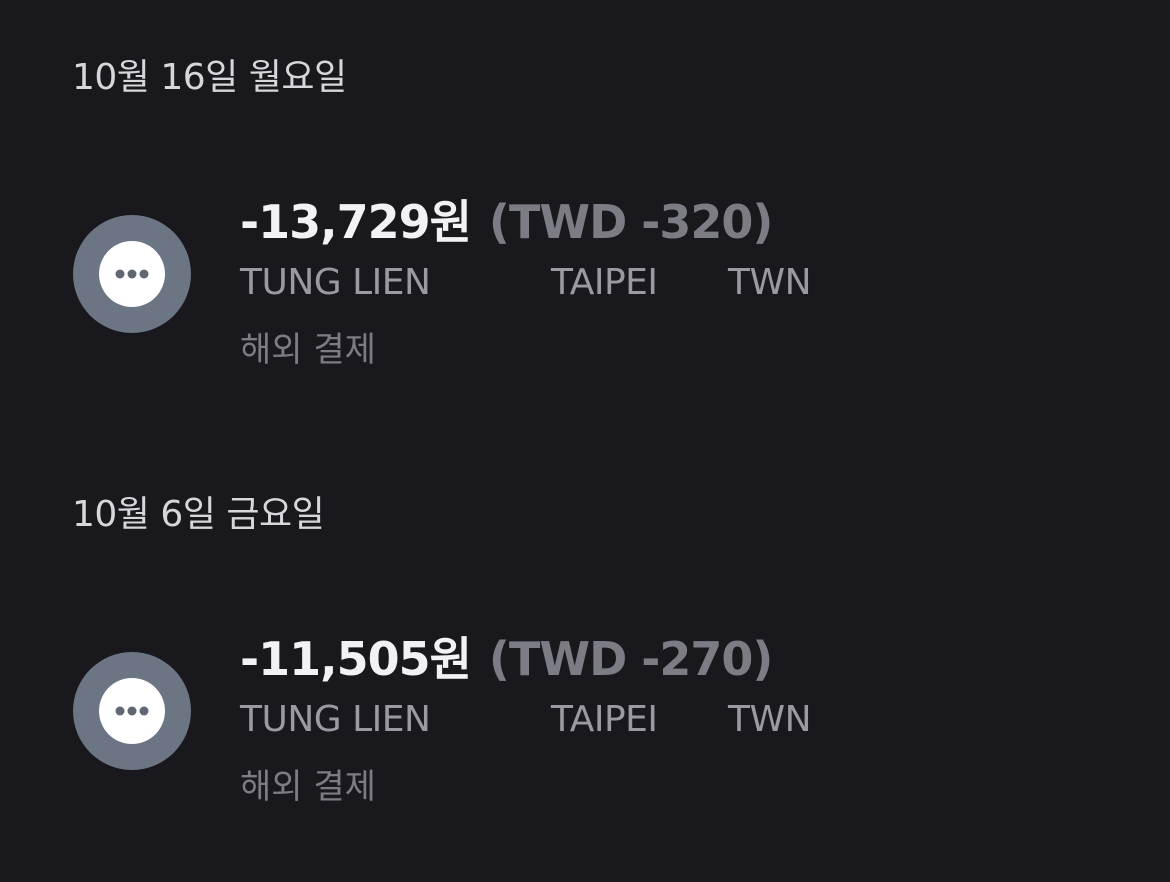 The height and width of the screenshot is (882, 1170). Describe the element at coordinates (630, 222) in the screenshot. I see `amount-foreign: (TWD -320)` at that location.